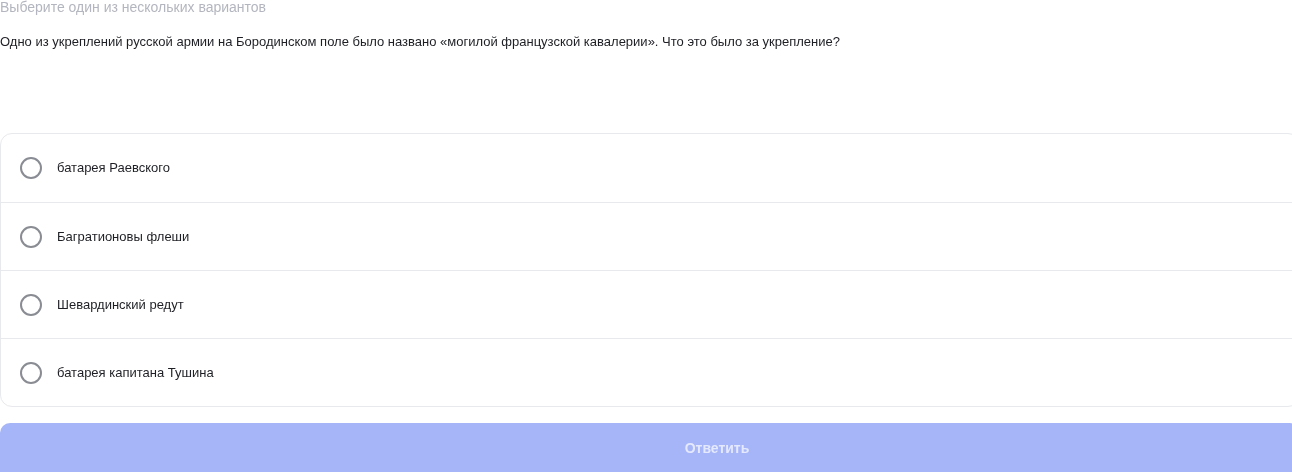  What do you see at coordinates (123, 236) in the screenshot?
I see `option-label: Багратионовы флеши` at bounding box center [123, 236].